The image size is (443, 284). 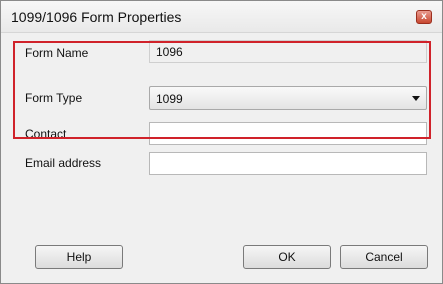 What do you see at coordinates (169, 99) in the screenshot?
I see `form-type-selected-value: 1099` at bounding box center [169, 99].